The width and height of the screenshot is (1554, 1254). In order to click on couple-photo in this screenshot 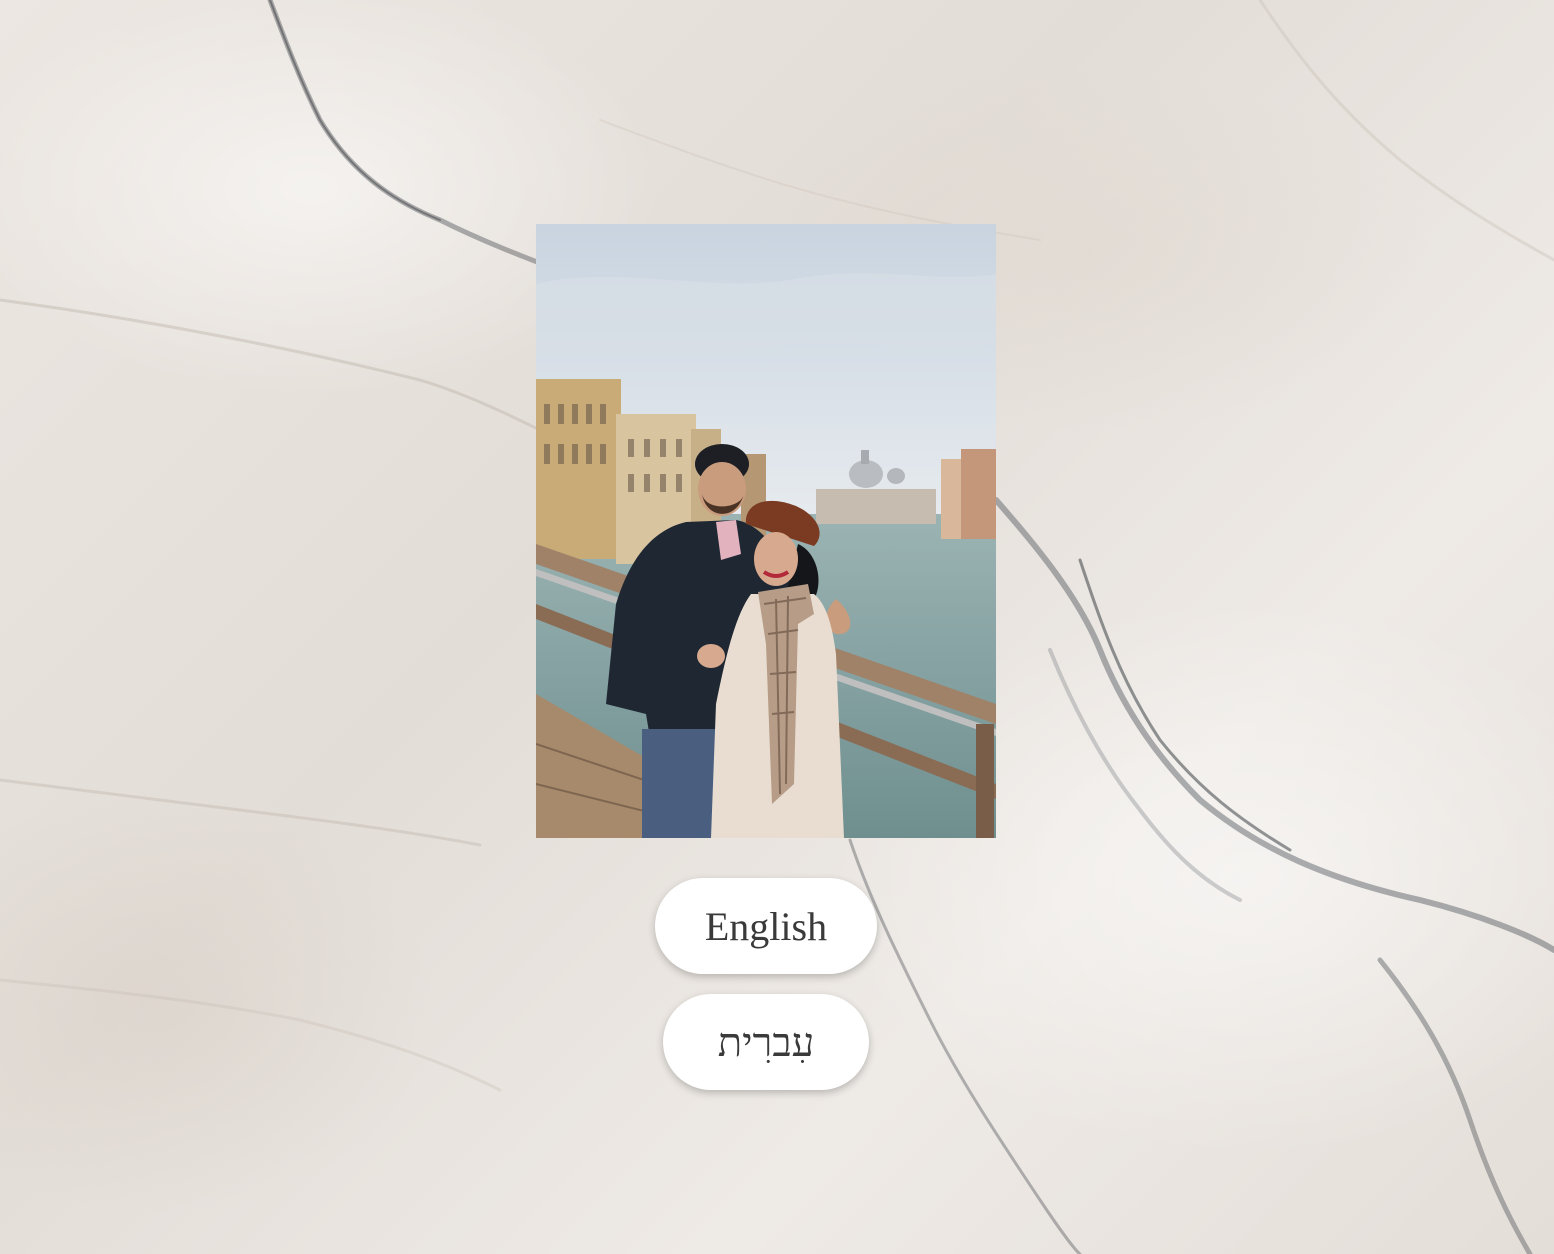, I will do `click(766, 531)`.